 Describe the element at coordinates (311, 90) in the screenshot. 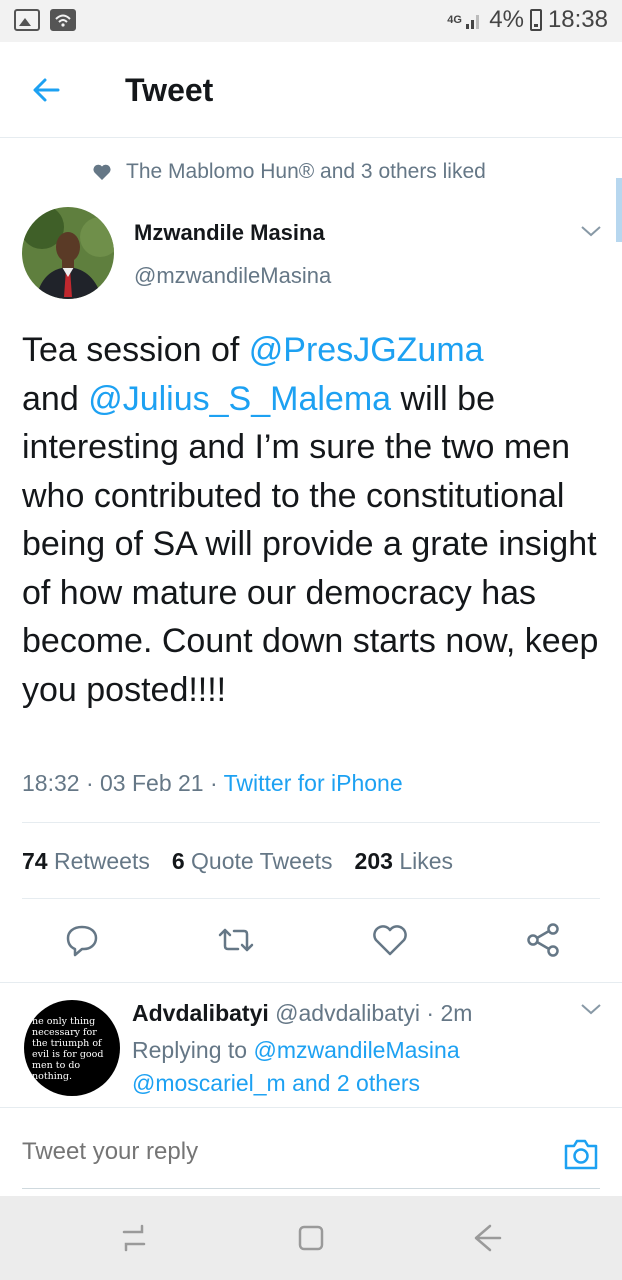

I see `top-app-bar: Tweet` at that location.